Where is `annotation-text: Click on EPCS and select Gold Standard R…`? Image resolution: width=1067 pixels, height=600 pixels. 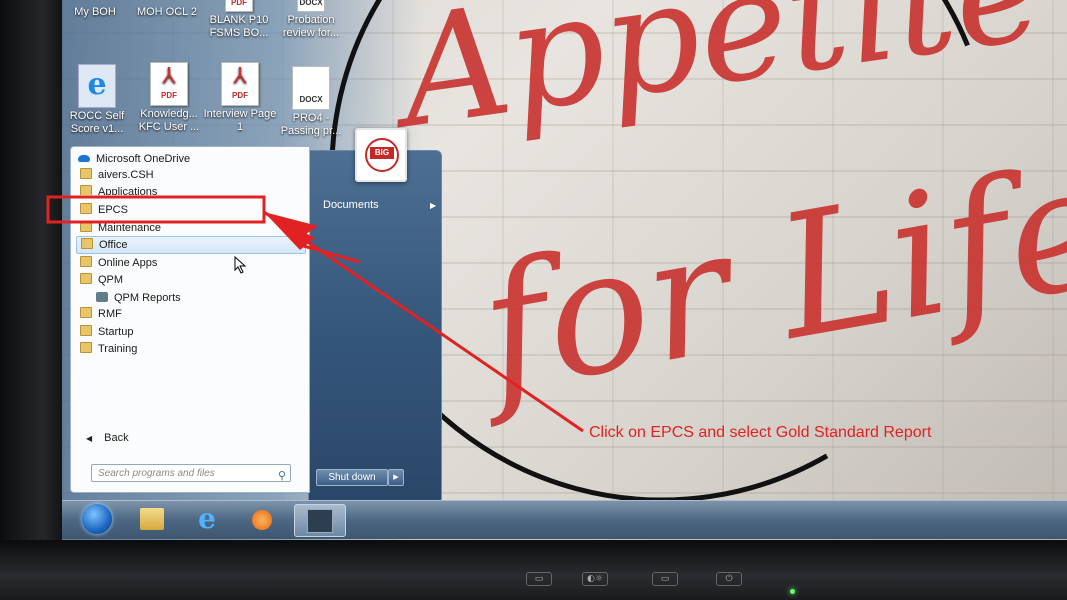
annotation-text: Click on EPCS and select Gold Standard R… is located at coordinates (760, 432).